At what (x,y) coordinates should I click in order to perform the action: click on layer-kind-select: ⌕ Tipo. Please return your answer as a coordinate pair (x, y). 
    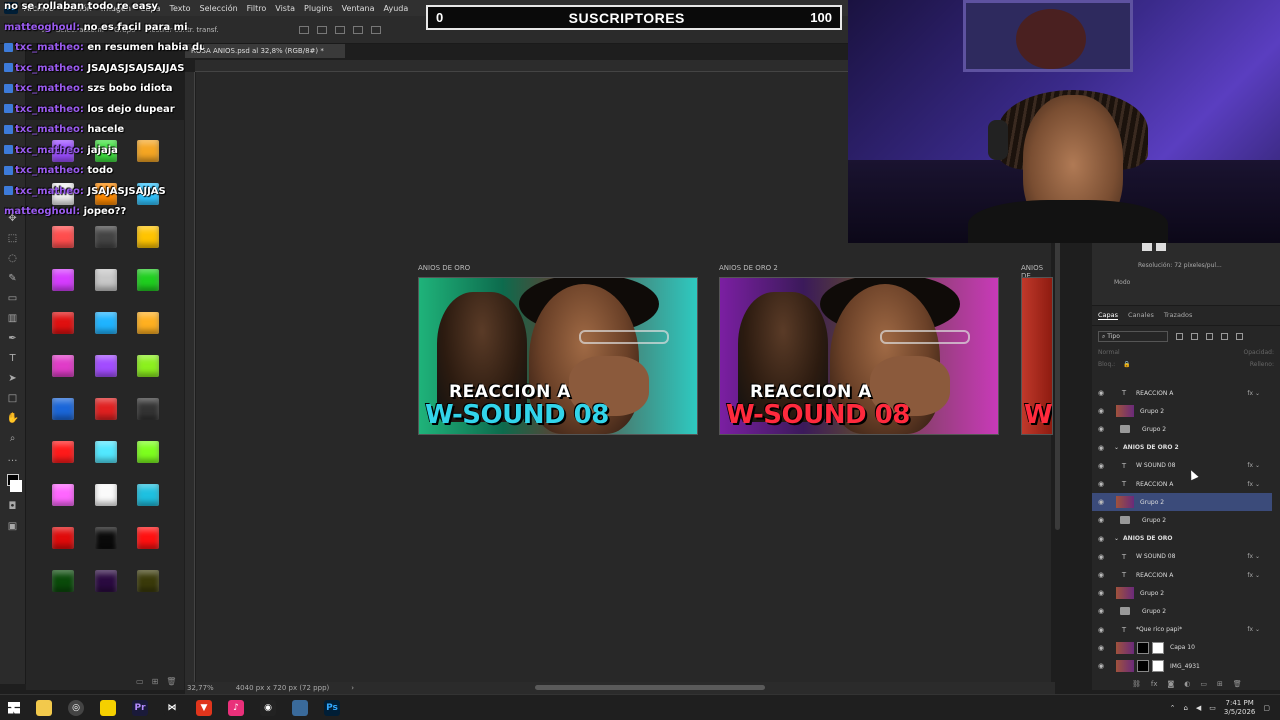
    Looking at the image, I should click on (1133, 336).